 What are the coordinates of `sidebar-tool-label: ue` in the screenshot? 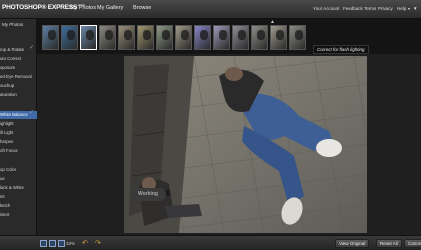 It's located at (2, 178).